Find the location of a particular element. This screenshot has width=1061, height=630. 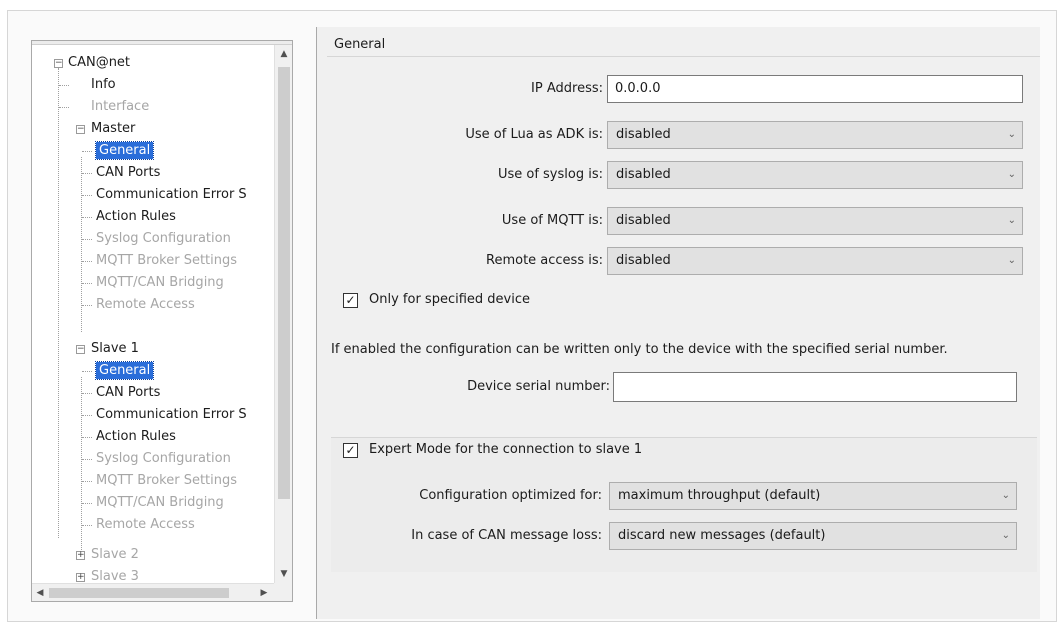

tree-horizontal-scrollbar: ◀ ▶ is located at coordinates (153, 592).